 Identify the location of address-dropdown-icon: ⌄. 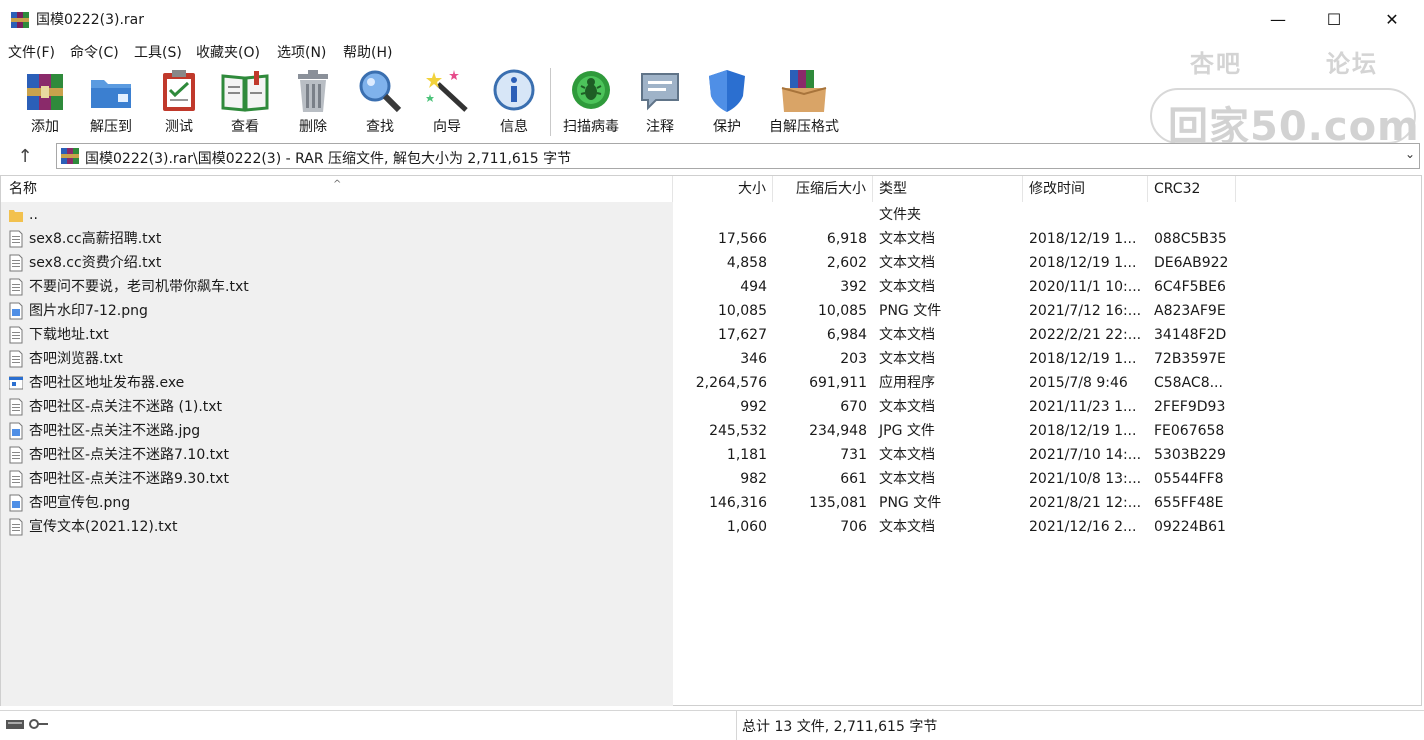
(1410, 154).